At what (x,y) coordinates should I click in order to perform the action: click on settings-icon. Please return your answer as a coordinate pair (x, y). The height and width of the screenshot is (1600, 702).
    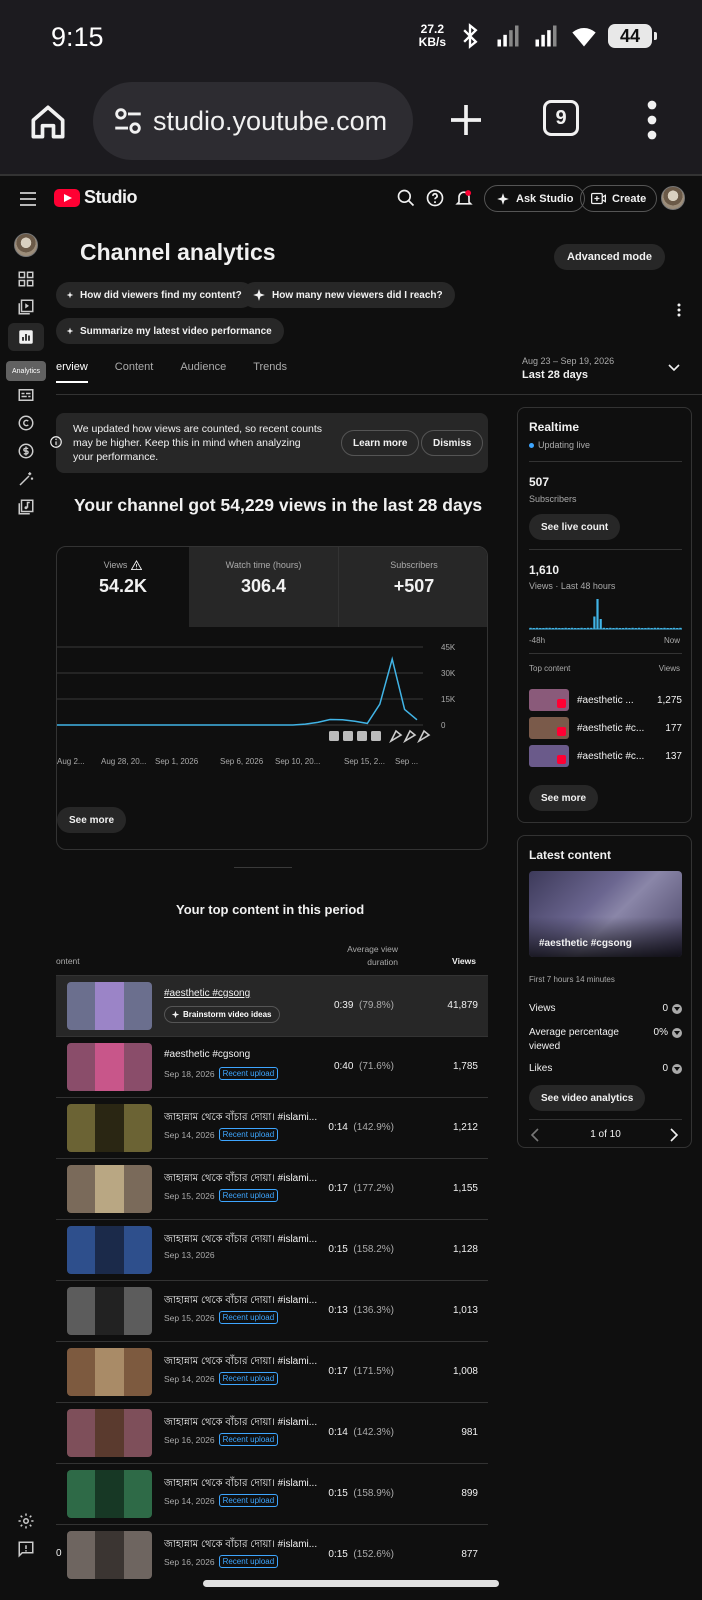
    Looking at the image, I should click on (26, 1521).